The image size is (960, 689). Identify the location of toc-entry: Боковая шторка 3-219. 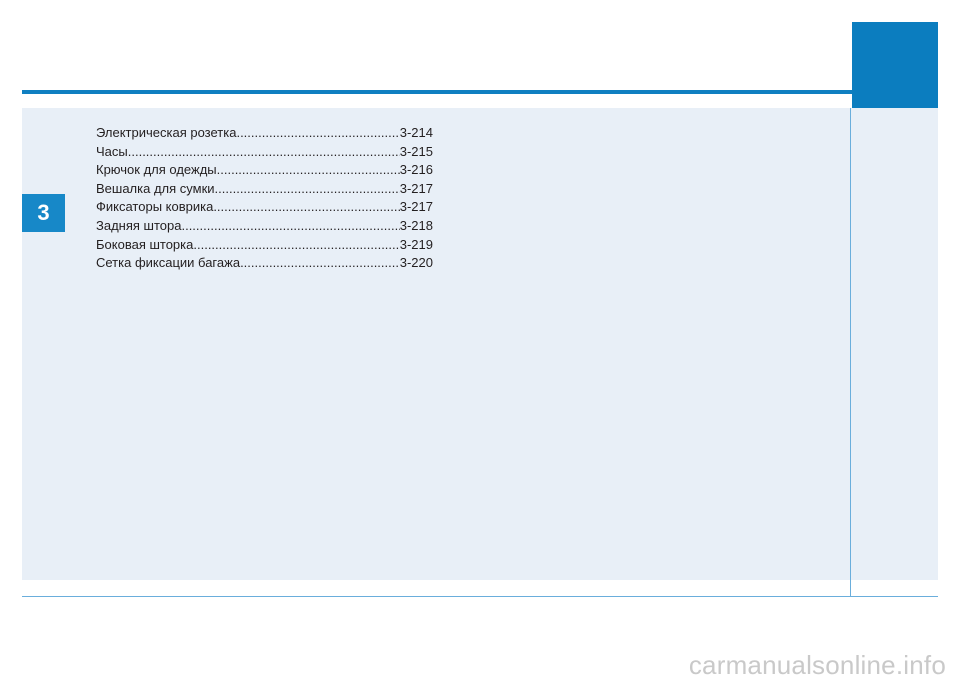
(264, 246).